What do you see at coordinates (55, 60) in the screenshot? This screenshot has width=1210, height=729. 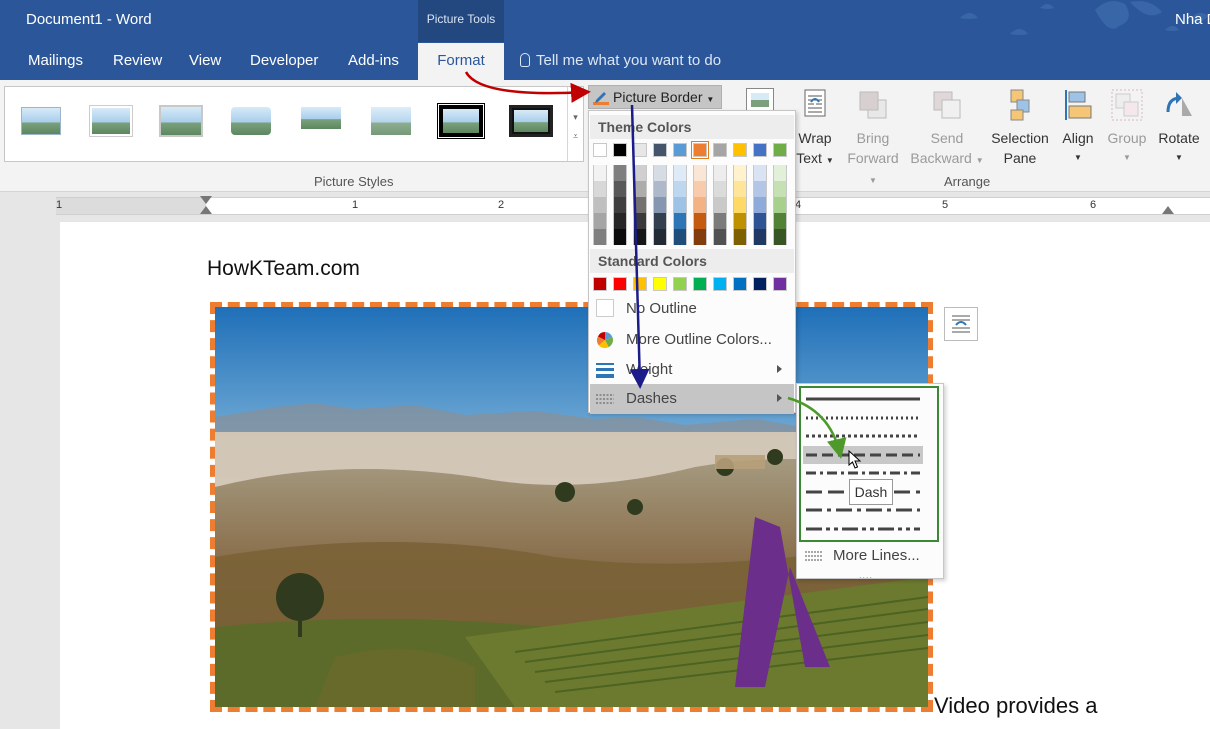 I see `tab-mailings: Mailings` at bounding box center [55, 60].